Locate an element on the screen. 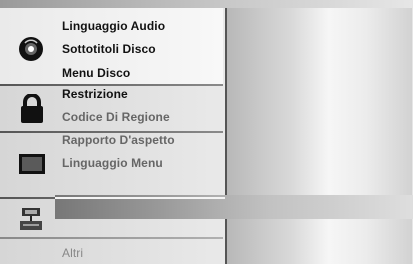 This screenshot has width=413, height=264. network-icon is located at coordinates (31, 221).